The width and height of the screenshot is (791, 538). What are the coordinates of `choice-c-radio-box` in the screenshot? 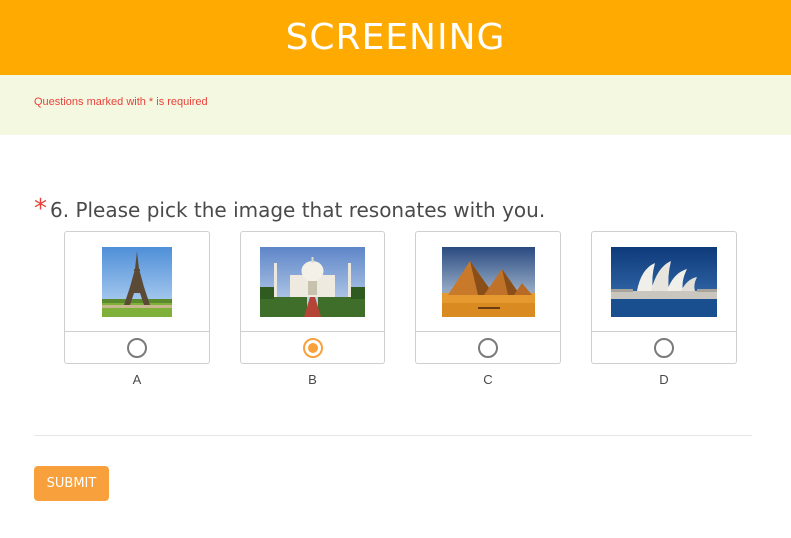 It's located at (488, 348).